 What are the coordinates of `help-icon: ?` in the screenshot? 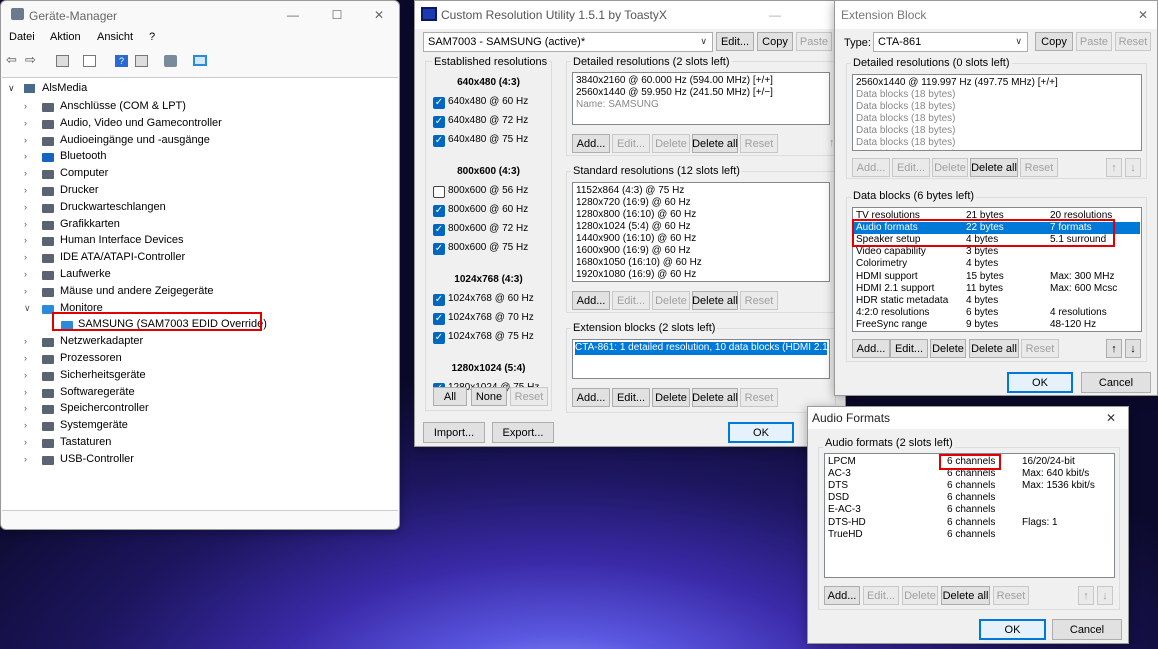 It's located at (121, 61).